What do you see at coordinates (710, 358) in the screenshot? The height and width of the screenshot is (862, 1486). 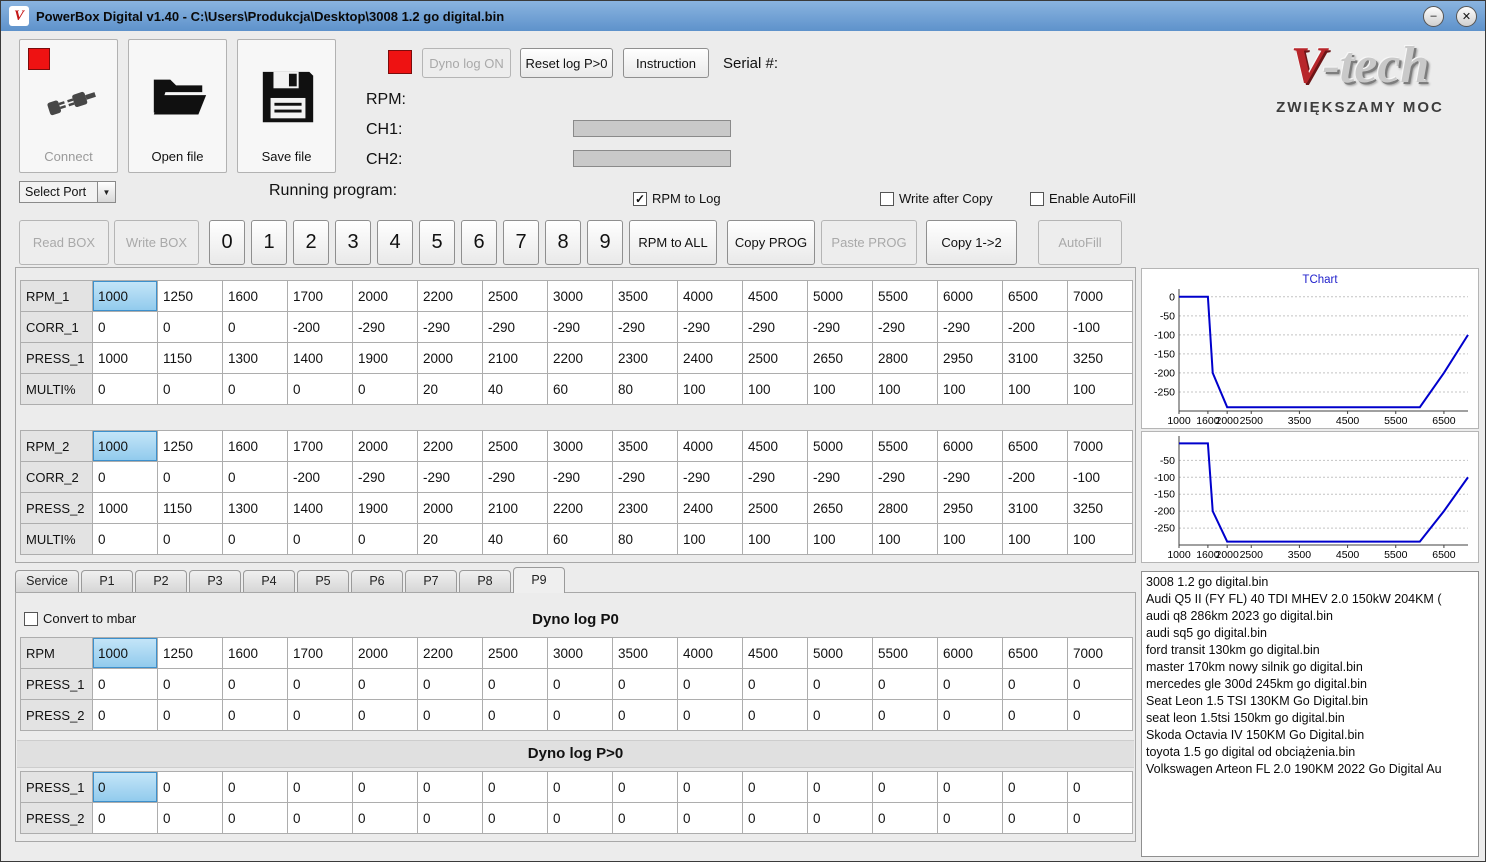 I see `table-cell: 2400` at bounding box center [710, 358].